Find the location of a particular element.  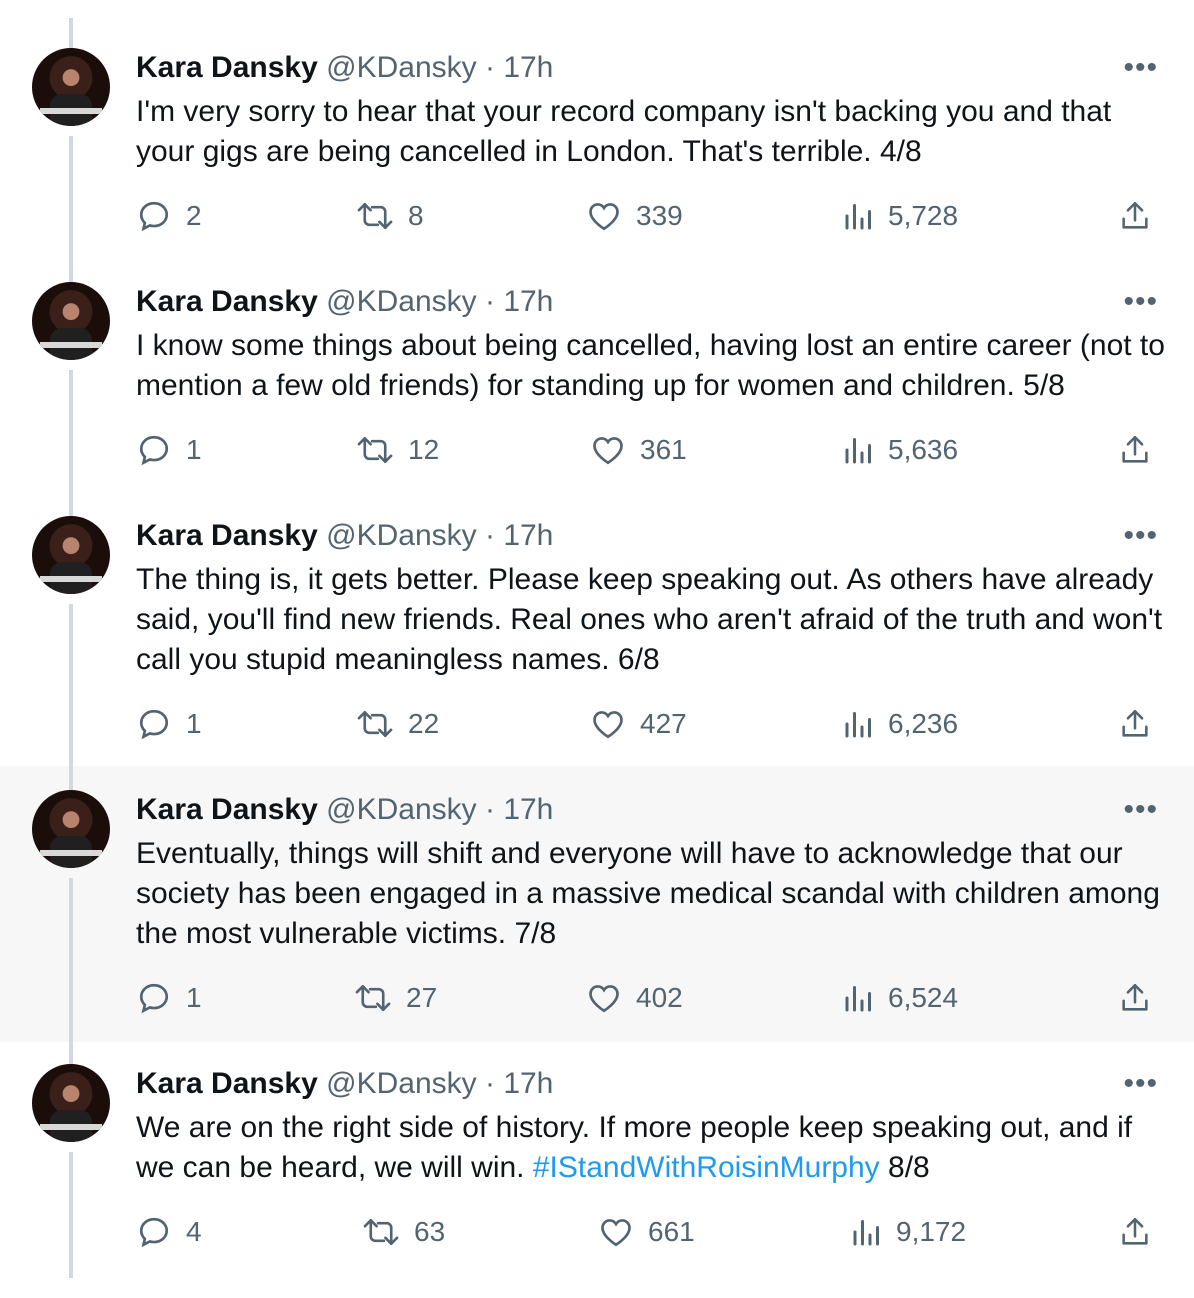

like-button: 402 is located at coordinates (634, 998).